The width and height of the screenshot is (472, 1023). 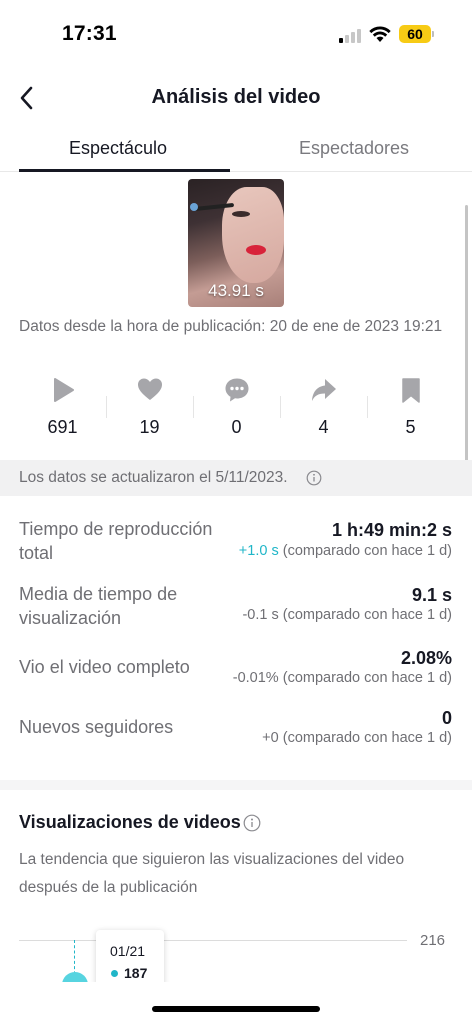 What do you see at coordinates (255, 678) in the screenshot?
I see `stat-delta: -0.01%` at bounding box center [255, 678].